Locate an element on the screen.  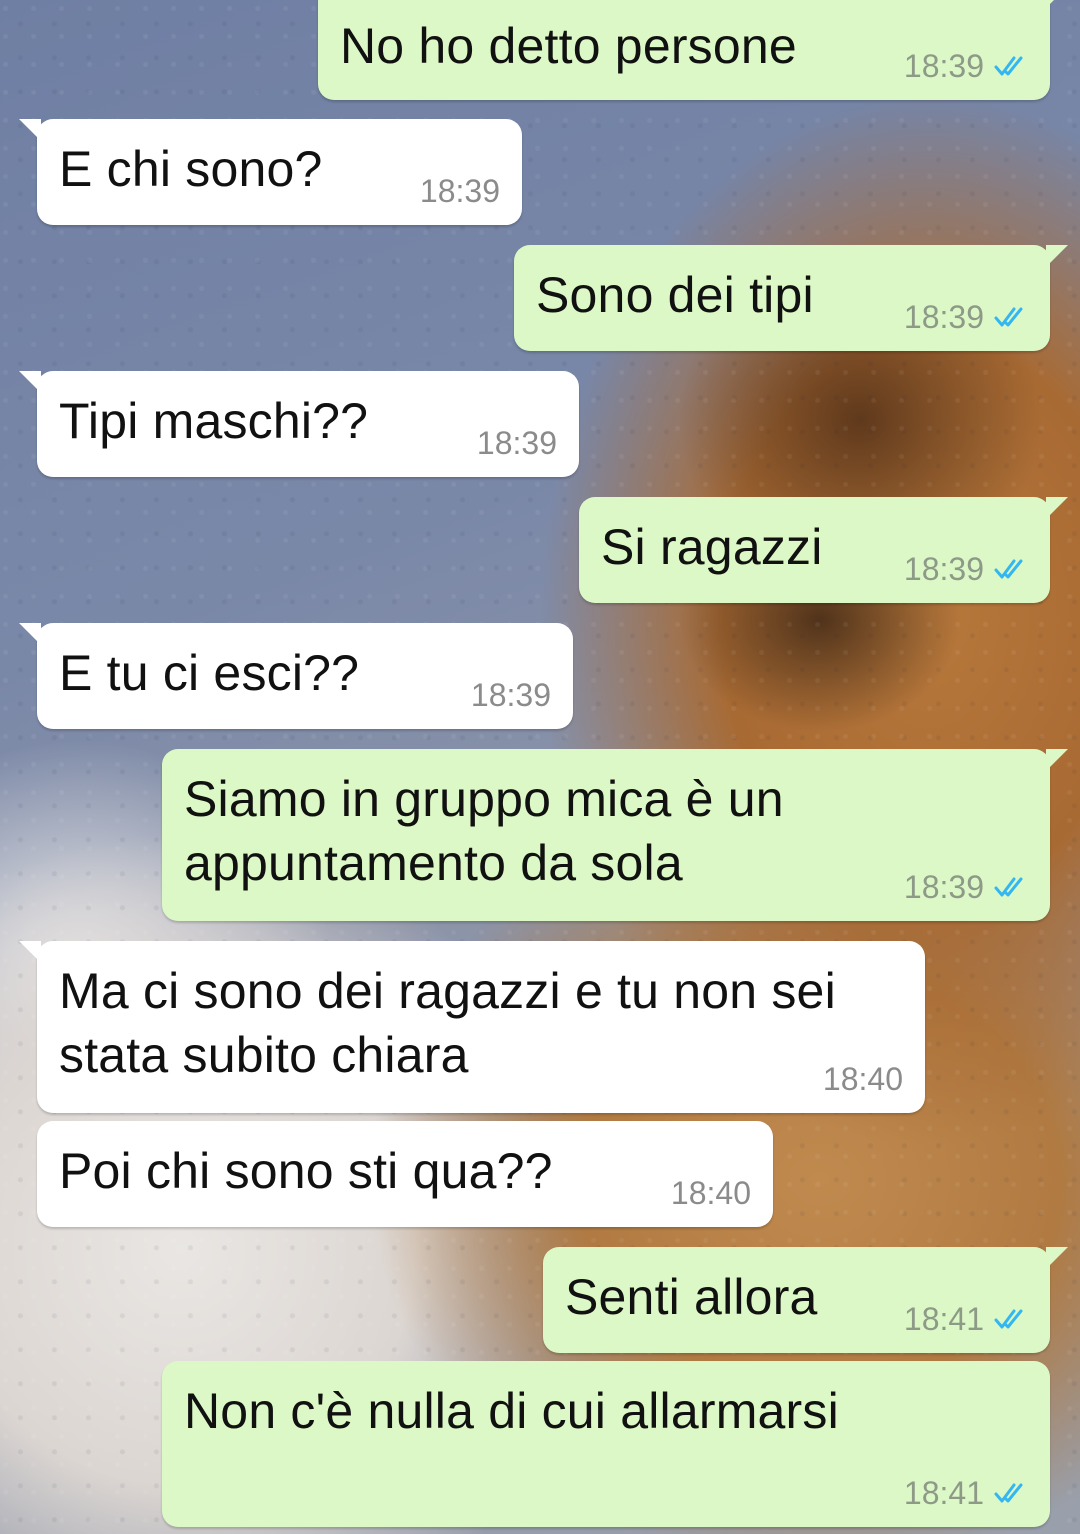
message-text: Sono dei tipi is located at coordinates (675, 295).